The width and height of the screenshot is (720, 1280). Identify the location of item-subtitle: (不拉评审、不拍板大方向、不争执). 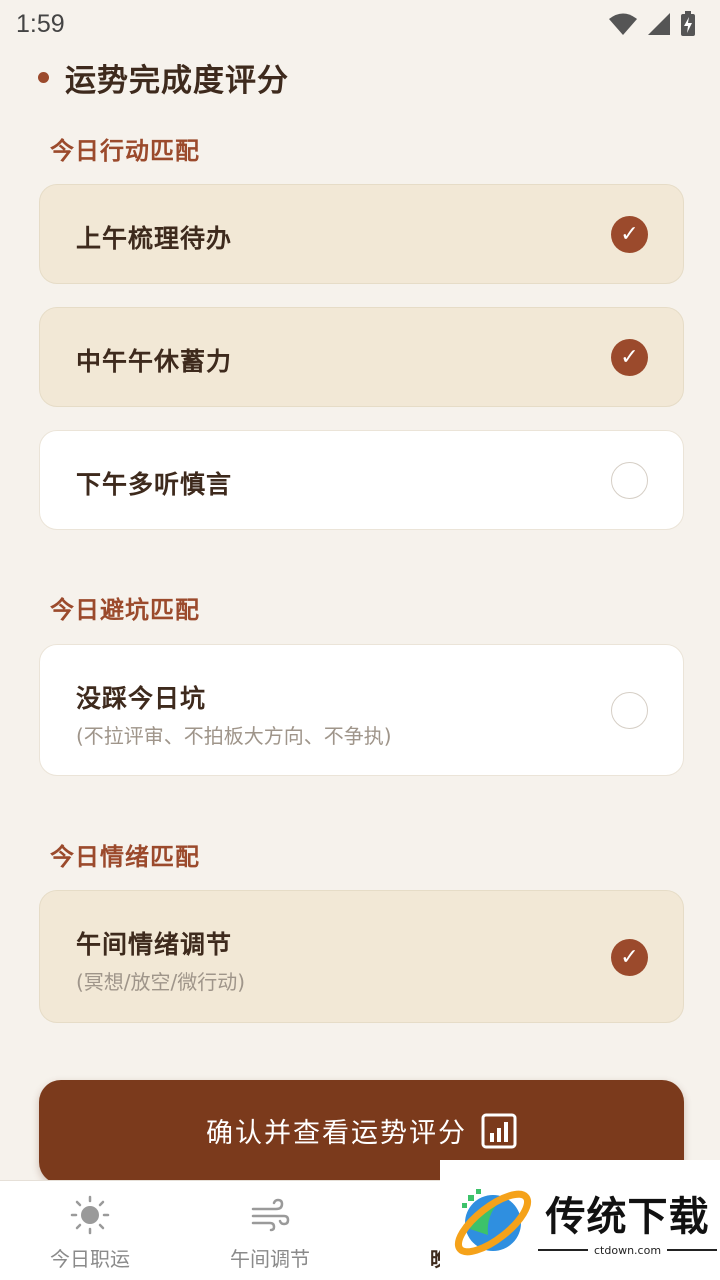
(234, 736).